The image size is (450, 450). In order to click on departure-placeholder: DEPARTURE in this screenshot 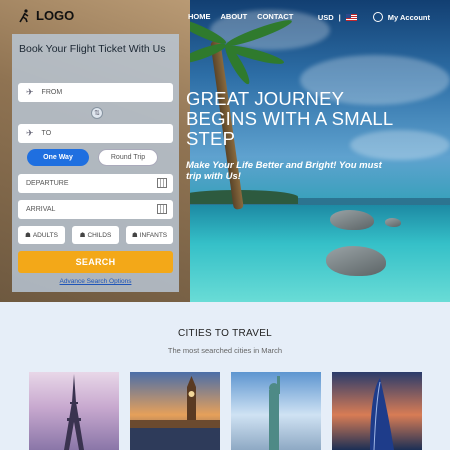, I will do `click(47, 183)`.